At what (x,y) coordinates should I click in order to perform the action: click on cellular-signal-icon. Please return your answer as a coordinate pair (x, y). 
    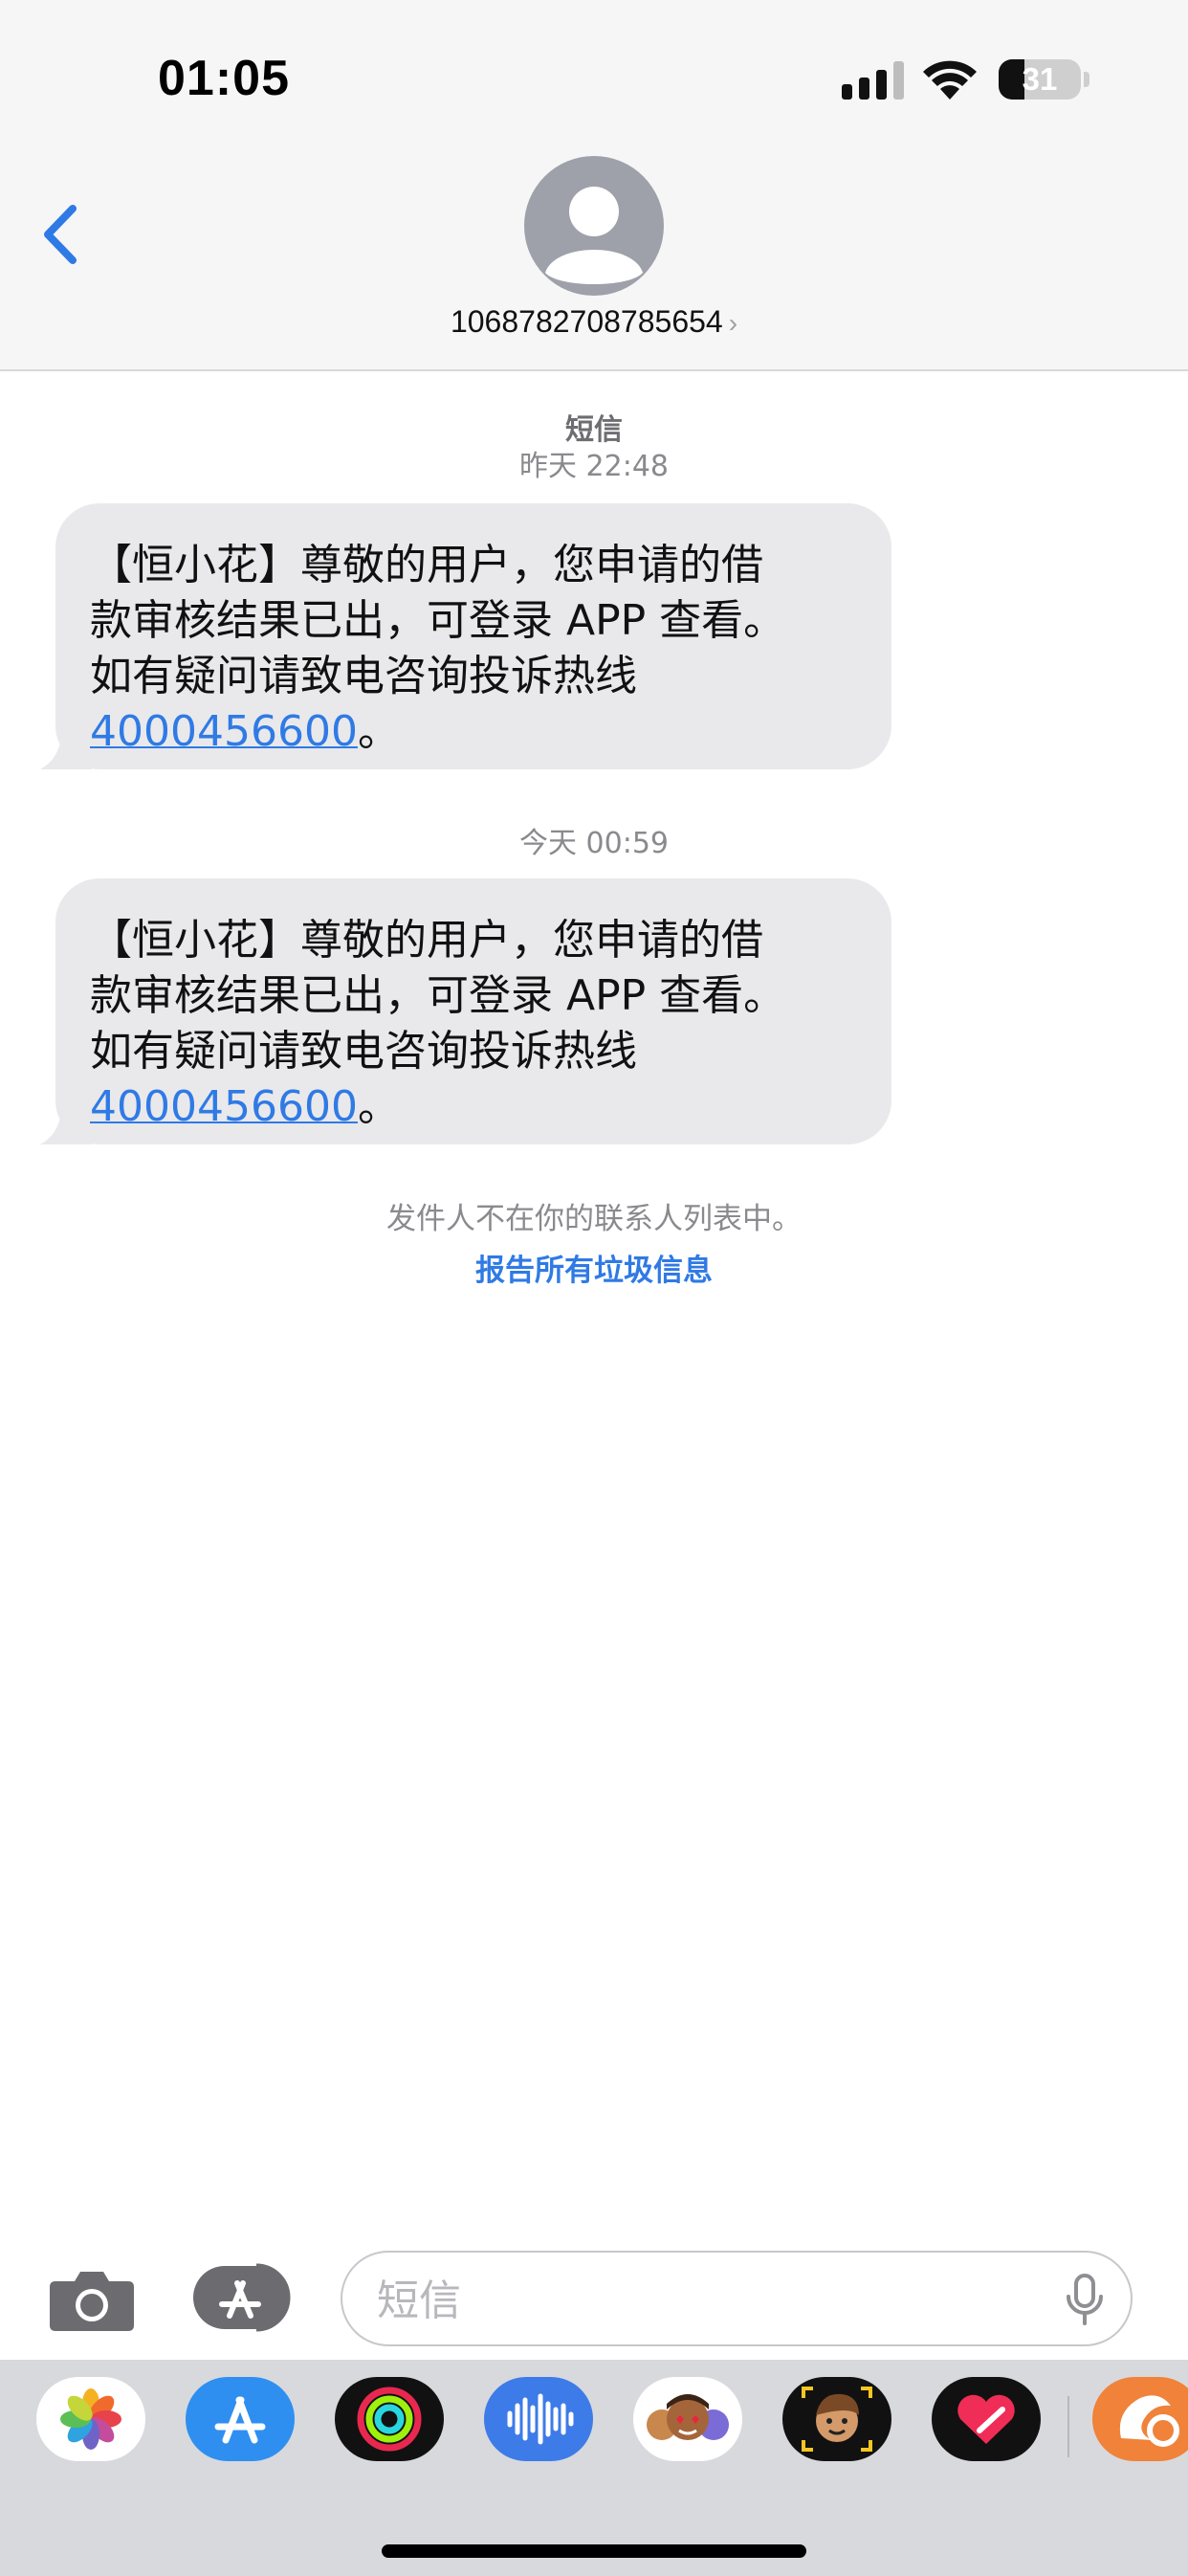
    Looking at the image, I should click on (873, 80).